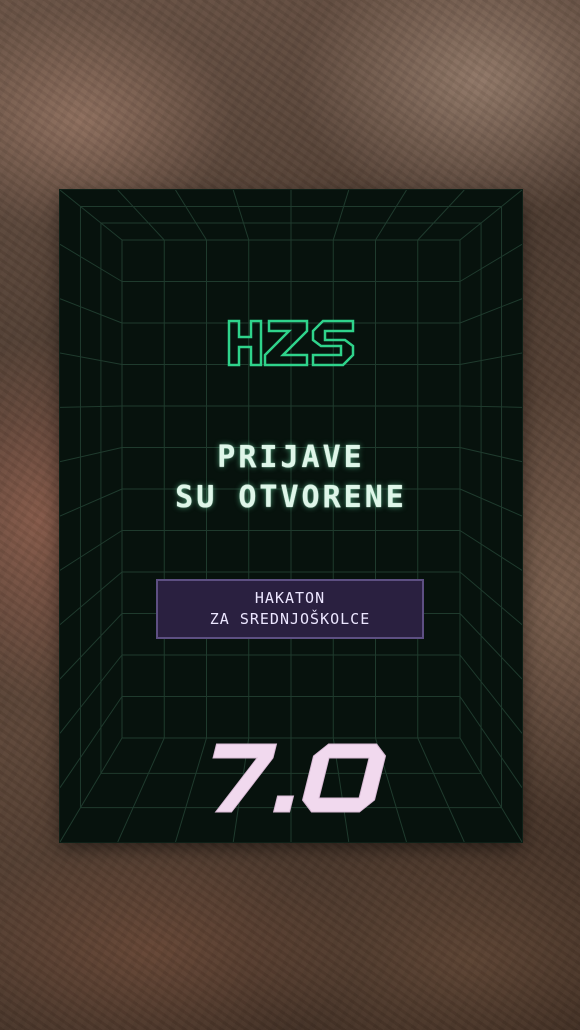  Describe the element at coordinates (290, 609) in the screenshot. I see `event-tag-badge: HAKATON ZA SREDNJOŠKOLCE` at that location.